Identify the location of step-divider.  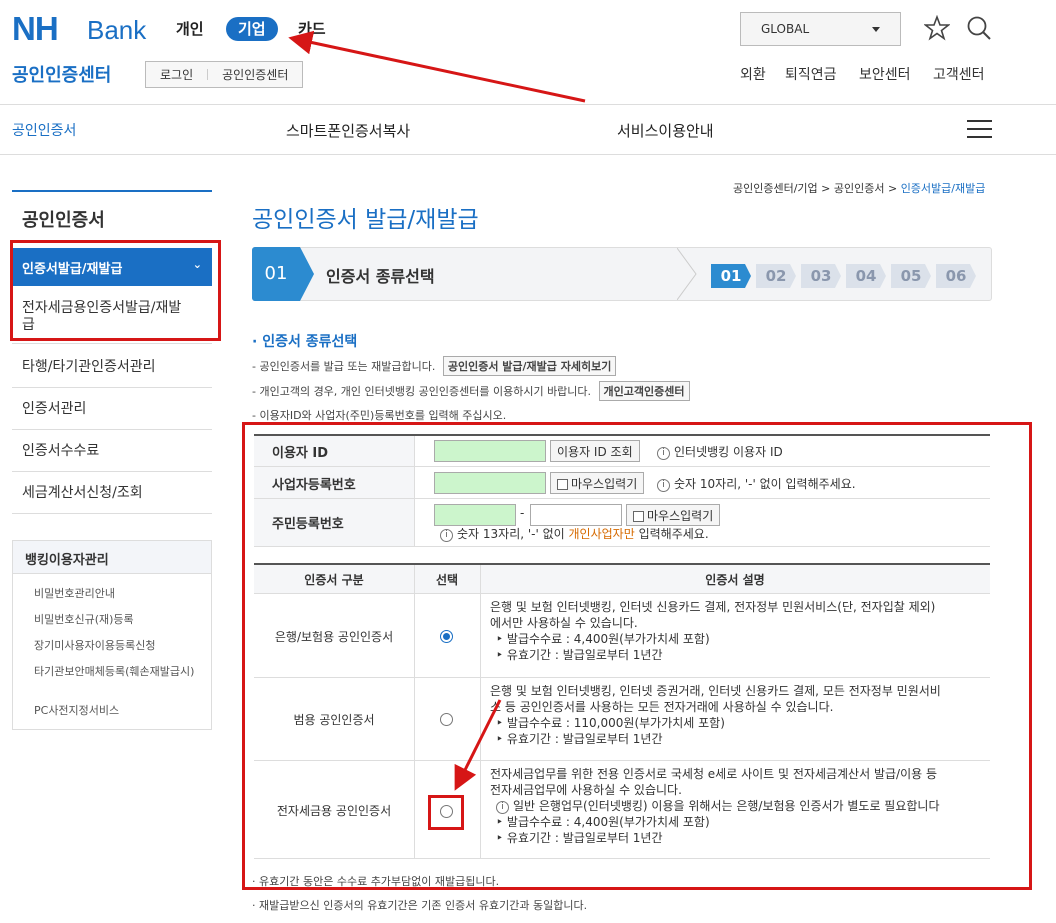
(687, 274).